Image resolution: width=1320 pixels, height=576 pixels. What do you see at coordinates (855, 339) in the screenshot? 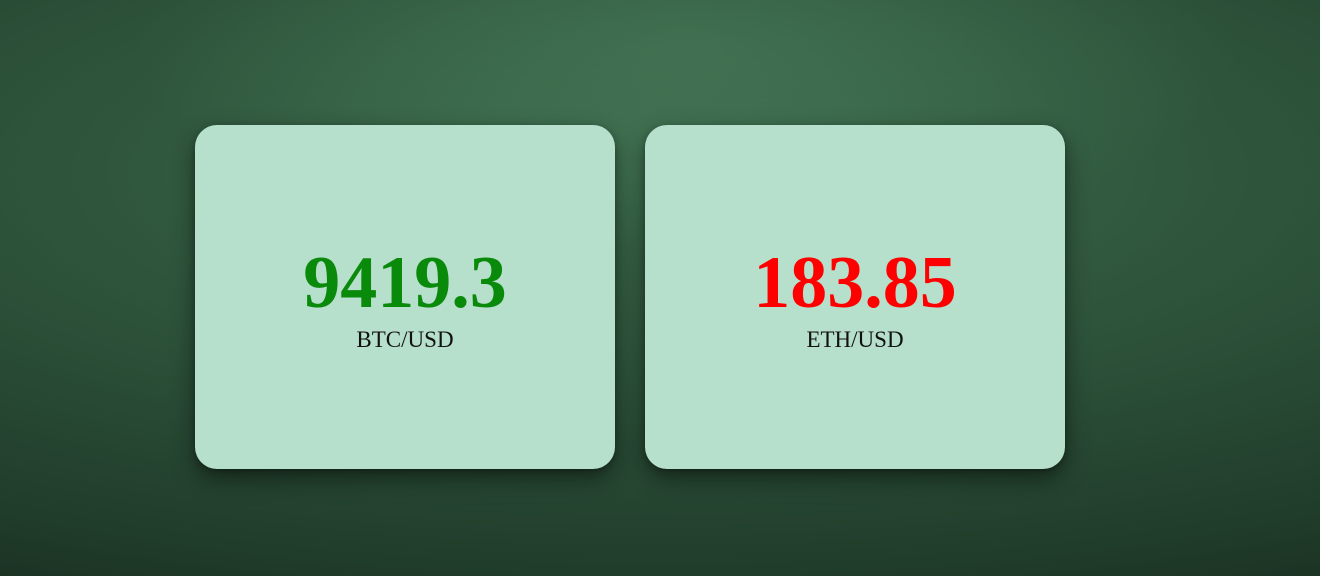
I see `eth-pair-label: ETH/USD` at bounding box center [855, 339].